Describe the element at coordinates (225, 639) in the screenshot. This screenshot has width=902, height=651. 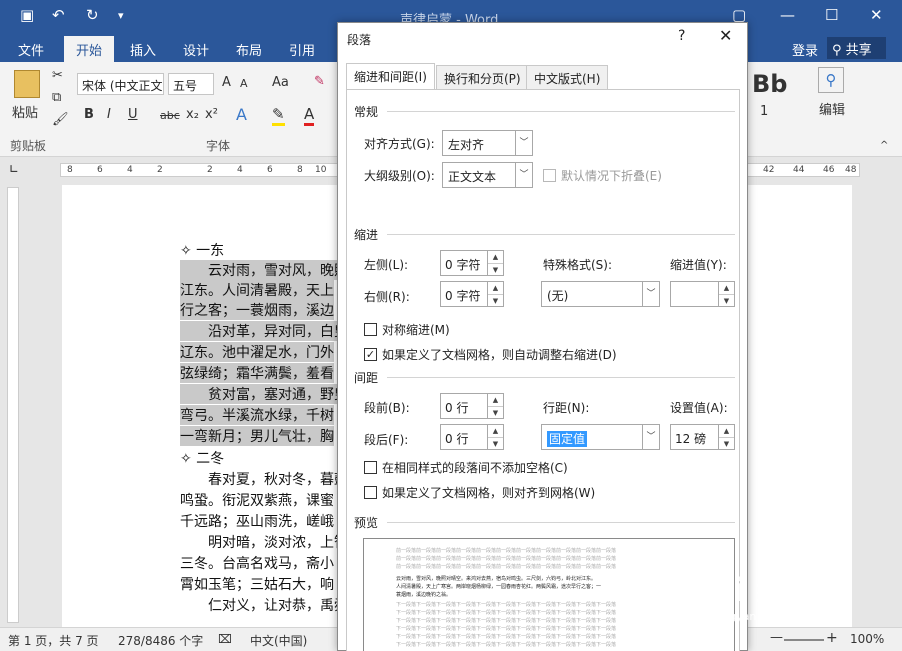
I see `proofing-icon: ⌧` at that location.